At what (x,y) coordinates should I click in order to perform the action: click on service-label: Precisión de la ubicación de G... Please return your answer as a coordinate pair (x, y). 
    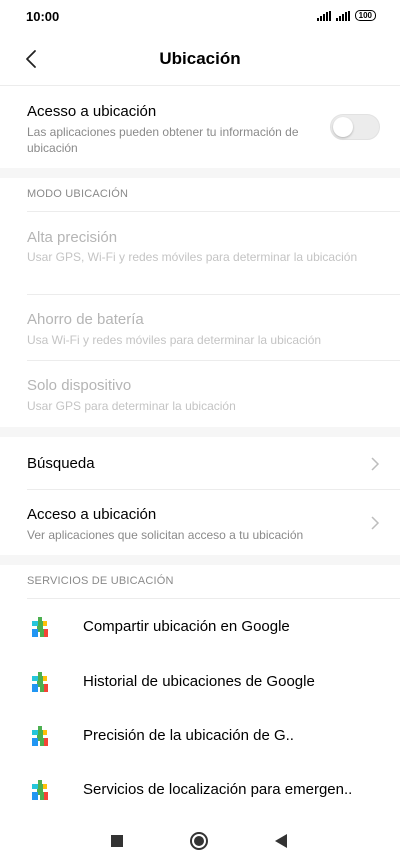
    Looking at the image, I should click on (188, 735).